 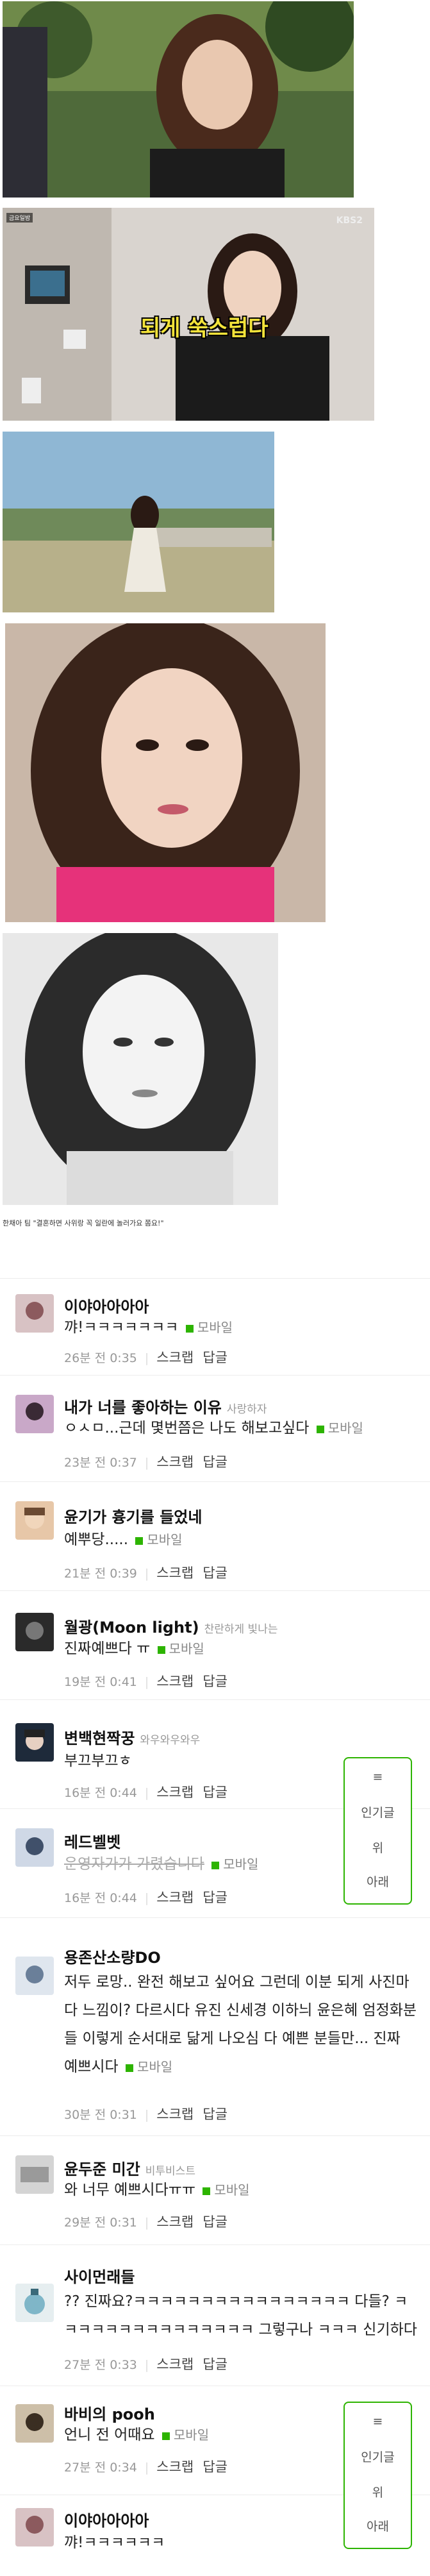 What do you see at coordinates (92, 1841) in the screenshot?
I see `comment-author: 레드벨벳` at bounding box center [92, 1841].